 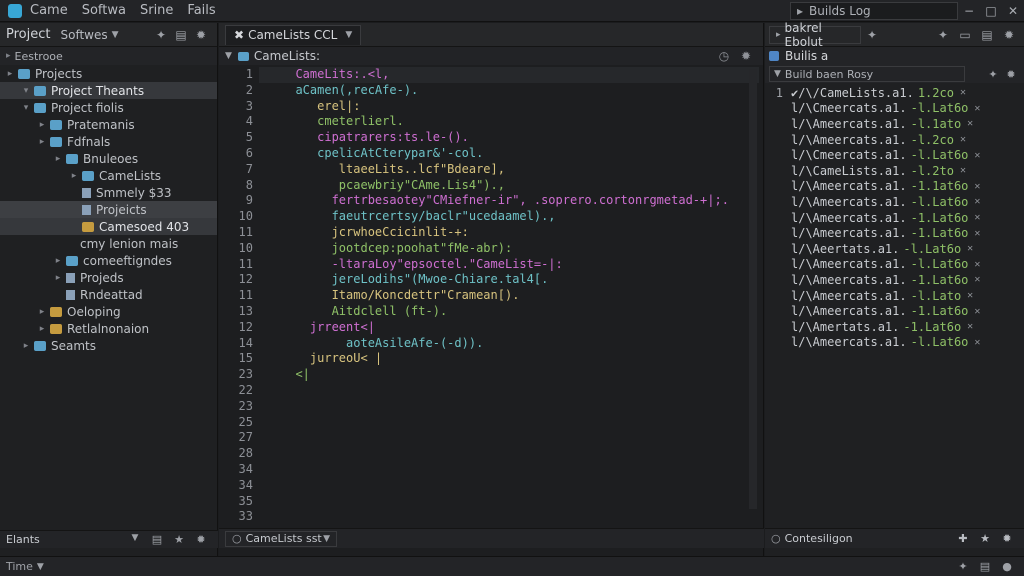 What do you see at coordinates (49, 10) in the screenshot?
I see `menu-item: Came` at bounding box center [49, 10].